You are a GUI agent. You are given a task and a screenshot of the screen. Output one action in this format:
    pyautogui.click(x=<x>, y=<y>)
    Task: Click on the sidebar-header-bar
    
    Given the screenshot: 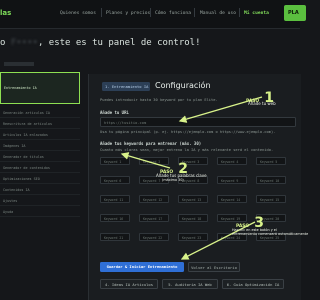 What is the action you would take?
    pyautogui.click(x=19, y=64)
    